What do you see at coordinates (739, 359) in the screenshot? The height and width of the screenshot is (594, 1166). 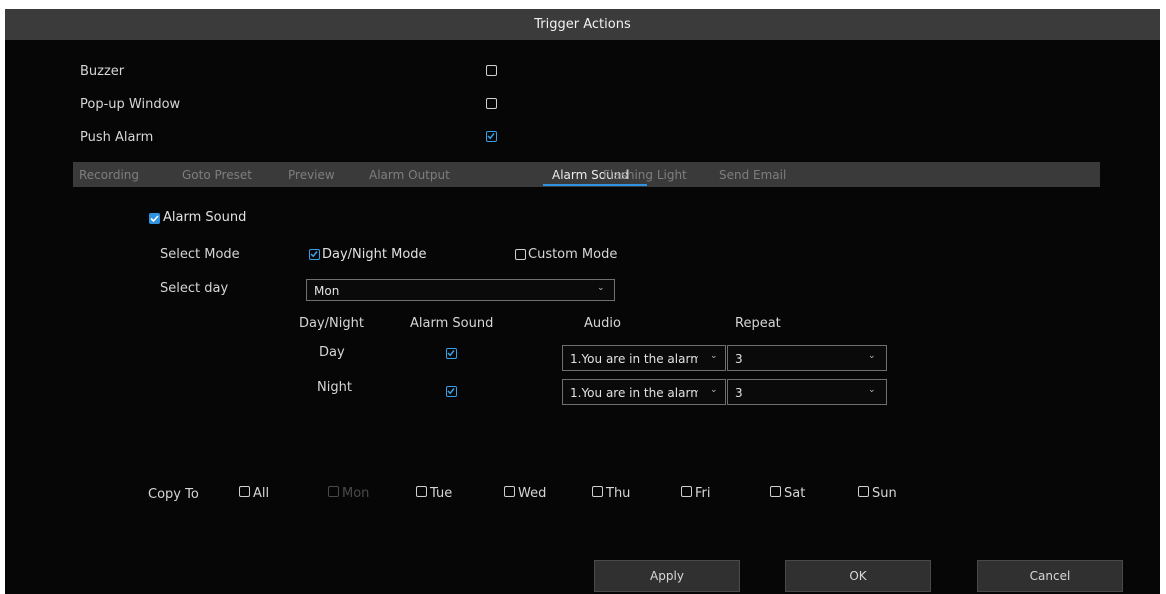 I see `day-repeat-value: 3` at bounding box center [739, 359].